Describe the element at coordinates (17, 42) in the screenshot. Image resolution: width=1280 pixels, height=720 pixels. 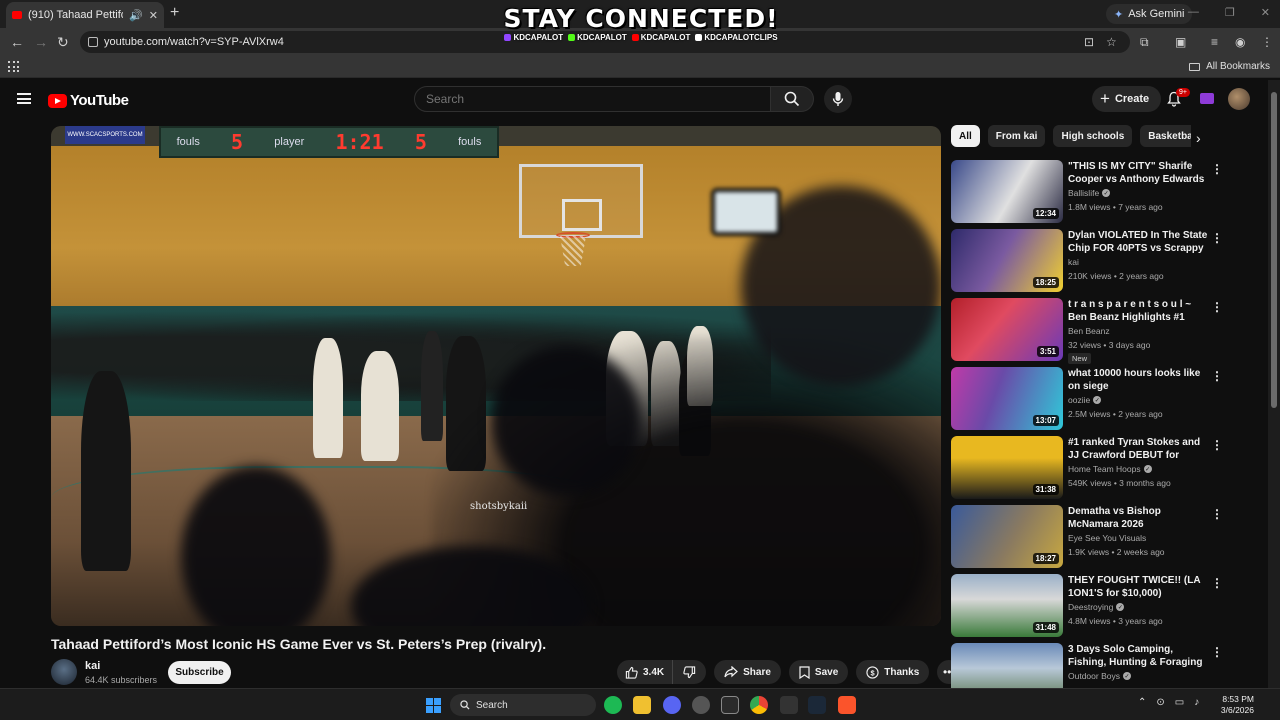
I see `back-arrow-icon: ←` at that location.